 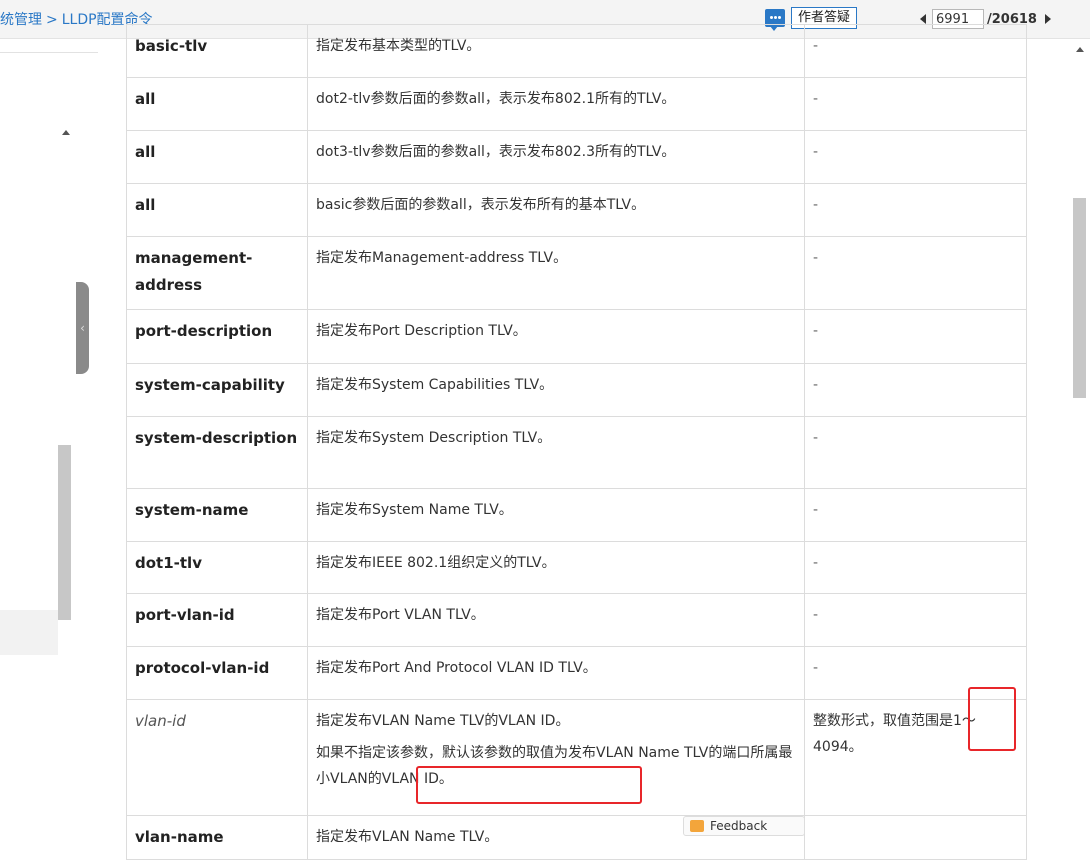 What do you see at coordinates (992, 719) in the screenshot?
I see `highlight-range-start` at bounding box center [992, 719].